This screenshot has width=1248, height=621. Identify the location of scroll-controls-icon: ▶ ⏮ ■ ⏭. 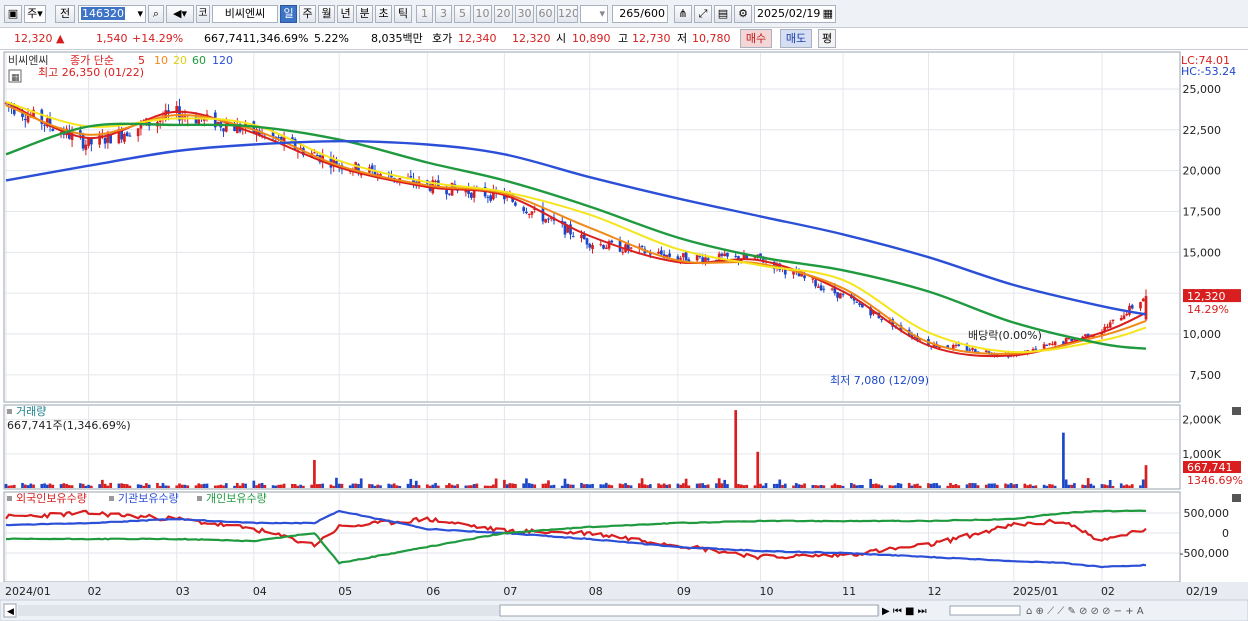
(904, 611).